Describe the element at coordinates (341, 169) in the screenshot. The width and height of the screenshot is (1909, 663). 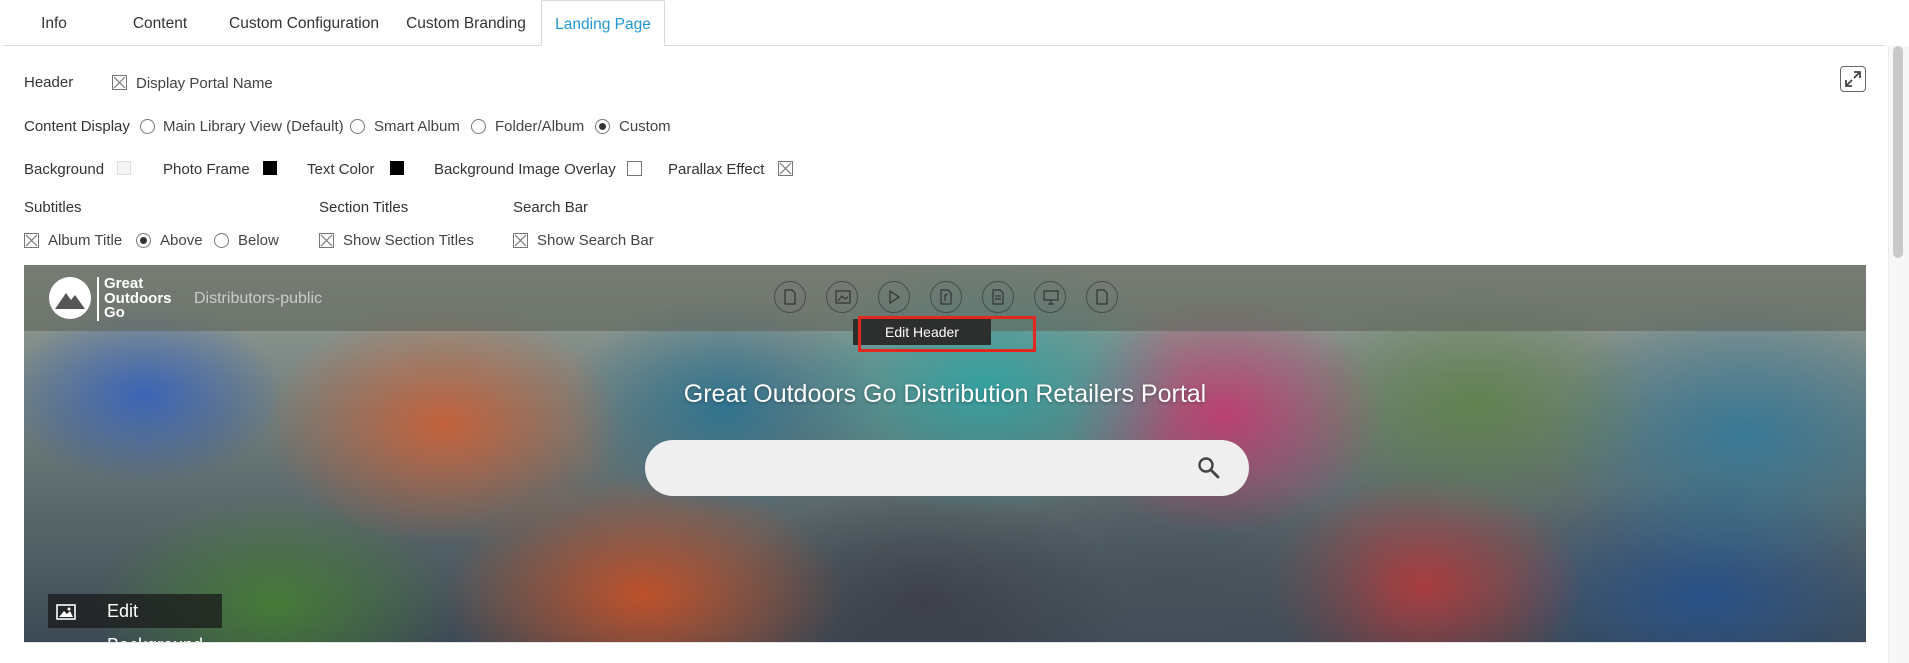
I see `text-color-label: Text Color` at that location.